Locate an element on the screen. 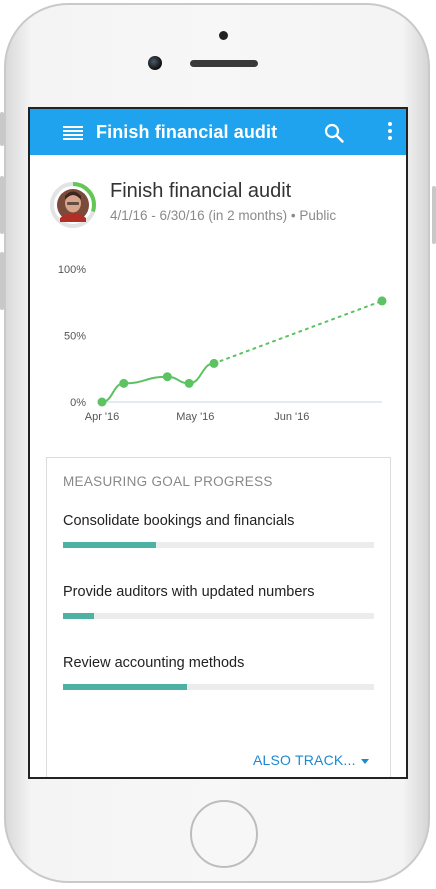  goal-title: Finish financial audit is located at coordinates (201, 191).